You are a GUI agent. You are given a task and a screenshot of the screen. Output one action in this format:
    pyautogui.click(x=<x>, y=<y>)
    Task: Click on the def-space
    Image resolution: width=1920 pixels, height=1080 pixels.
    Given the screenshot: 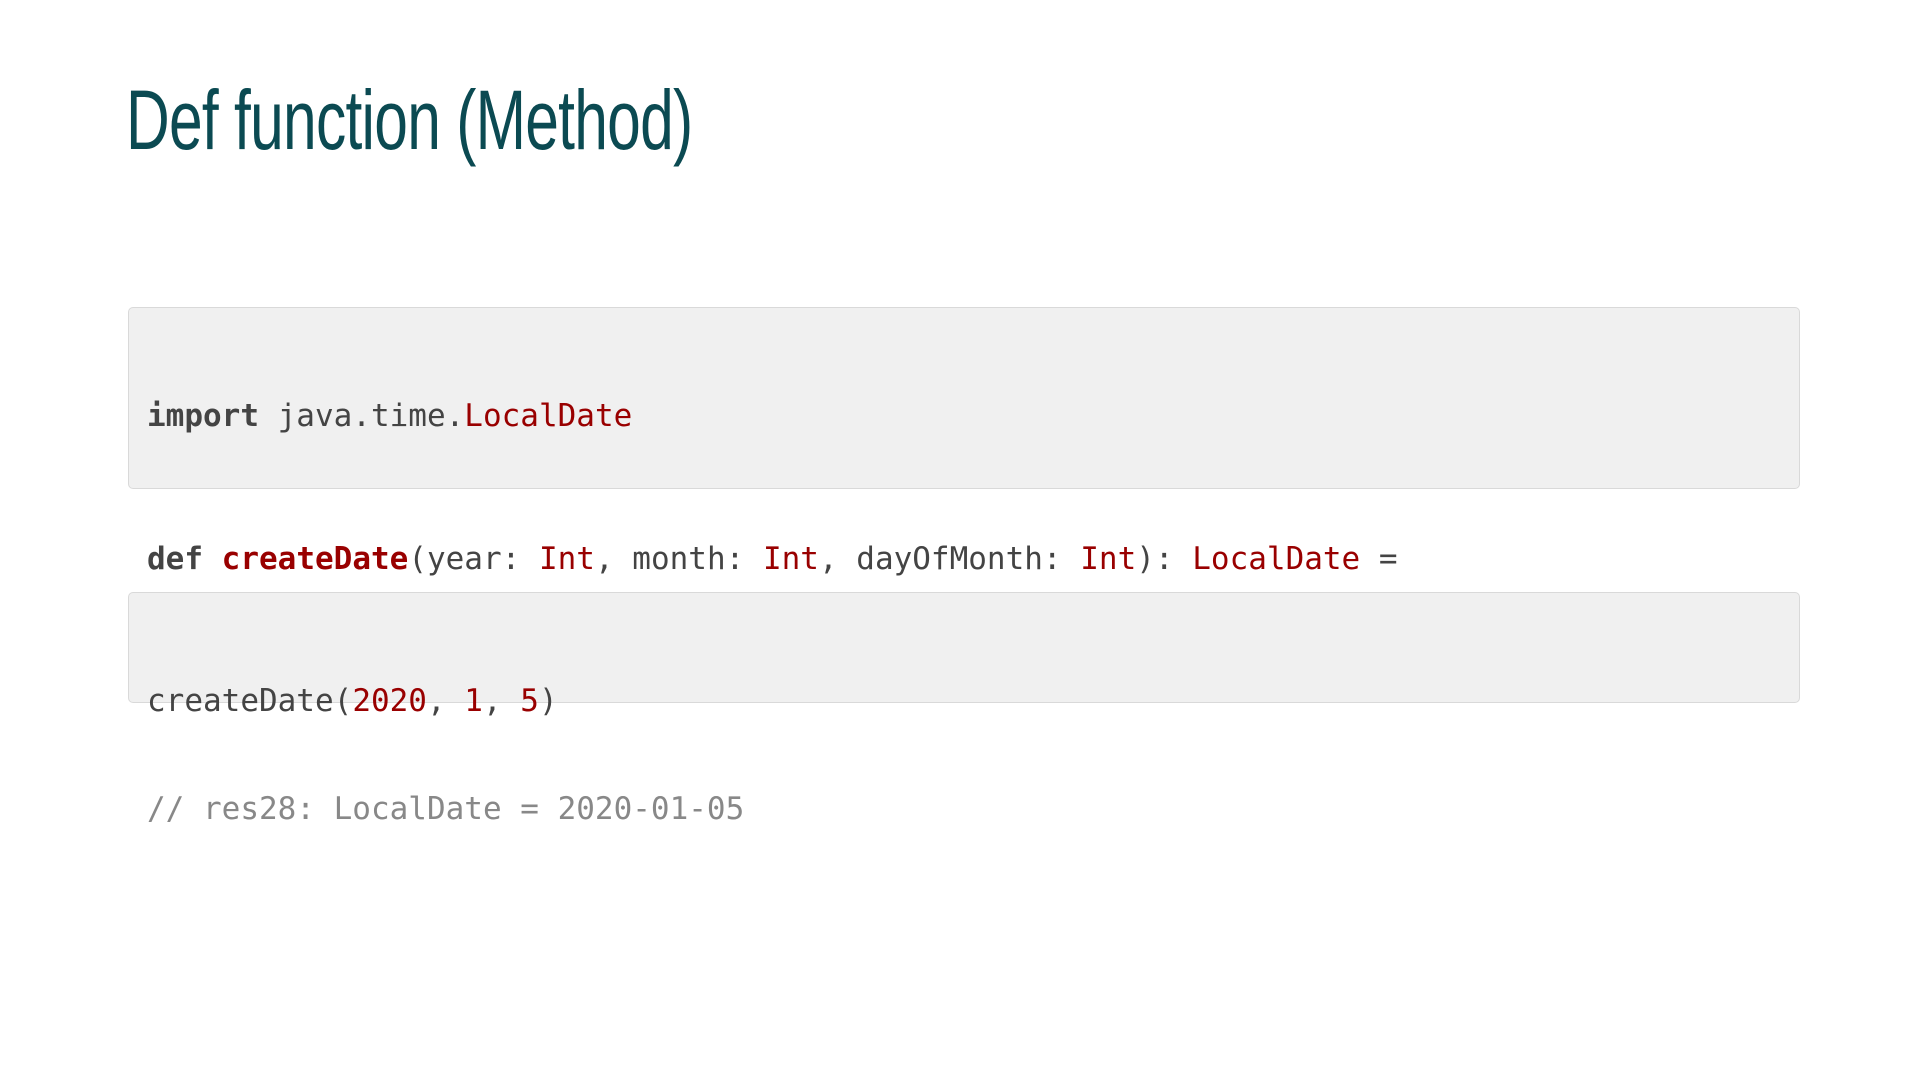 What is the action you would take?
    pyautogui.click(x=212, y=559)
    